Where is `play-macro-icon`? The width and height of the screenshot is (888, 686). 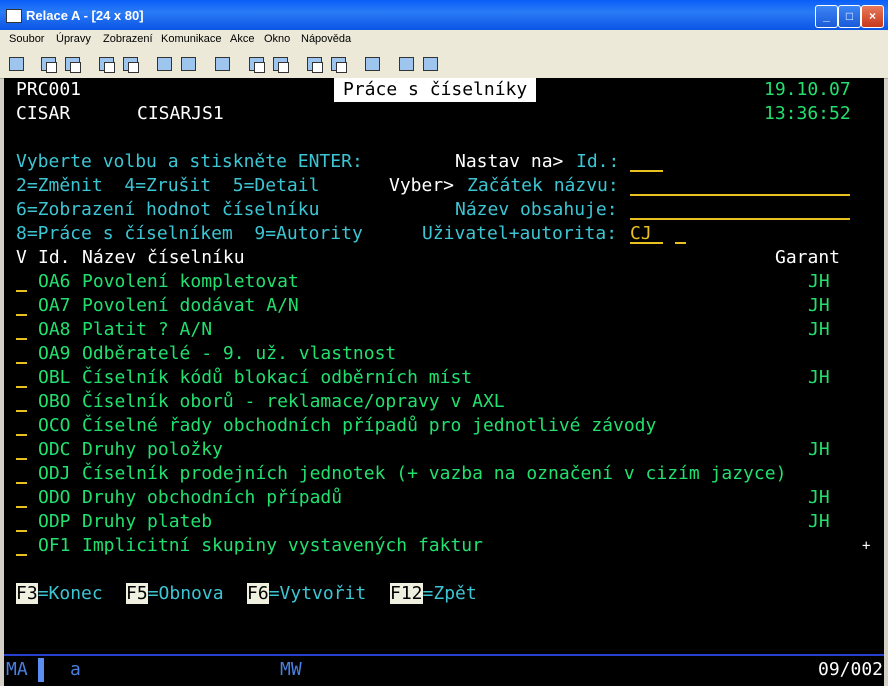
play-macro-icon is located at coordinates (314, 64).